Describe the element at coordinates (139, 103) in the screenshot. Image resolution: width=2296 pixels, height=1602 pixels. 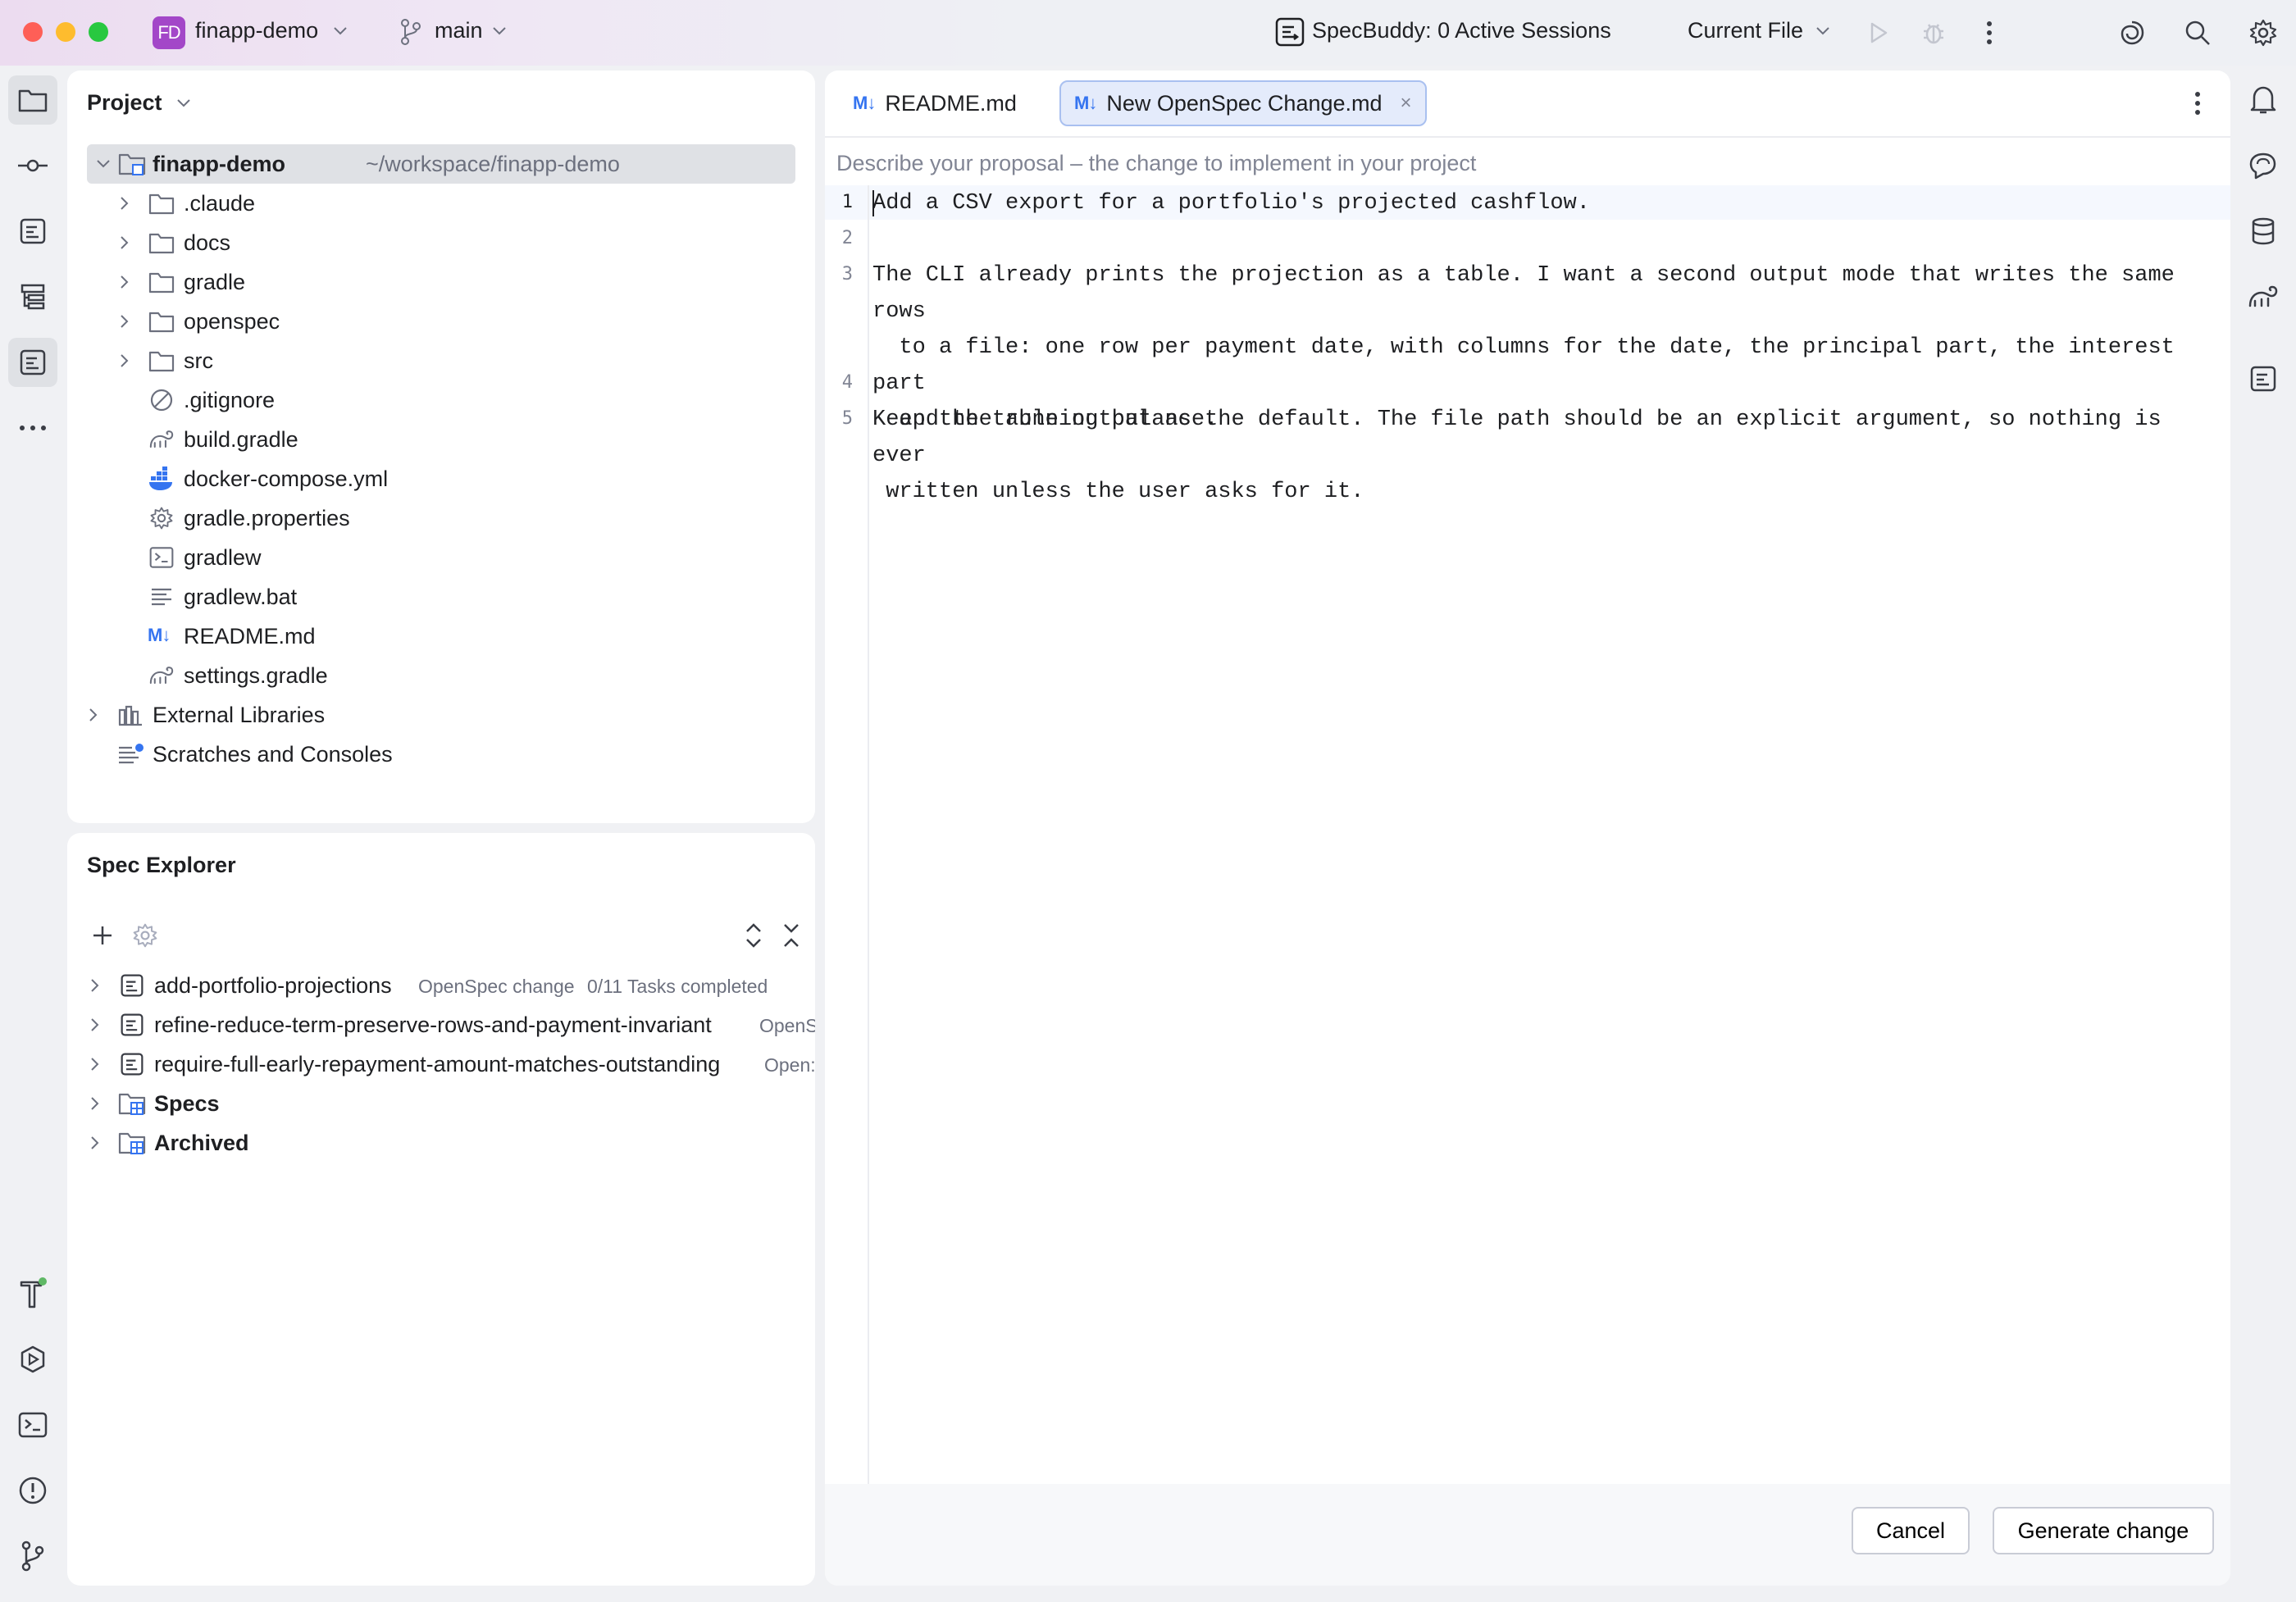
I see `project-panel-header: Project` at that location.